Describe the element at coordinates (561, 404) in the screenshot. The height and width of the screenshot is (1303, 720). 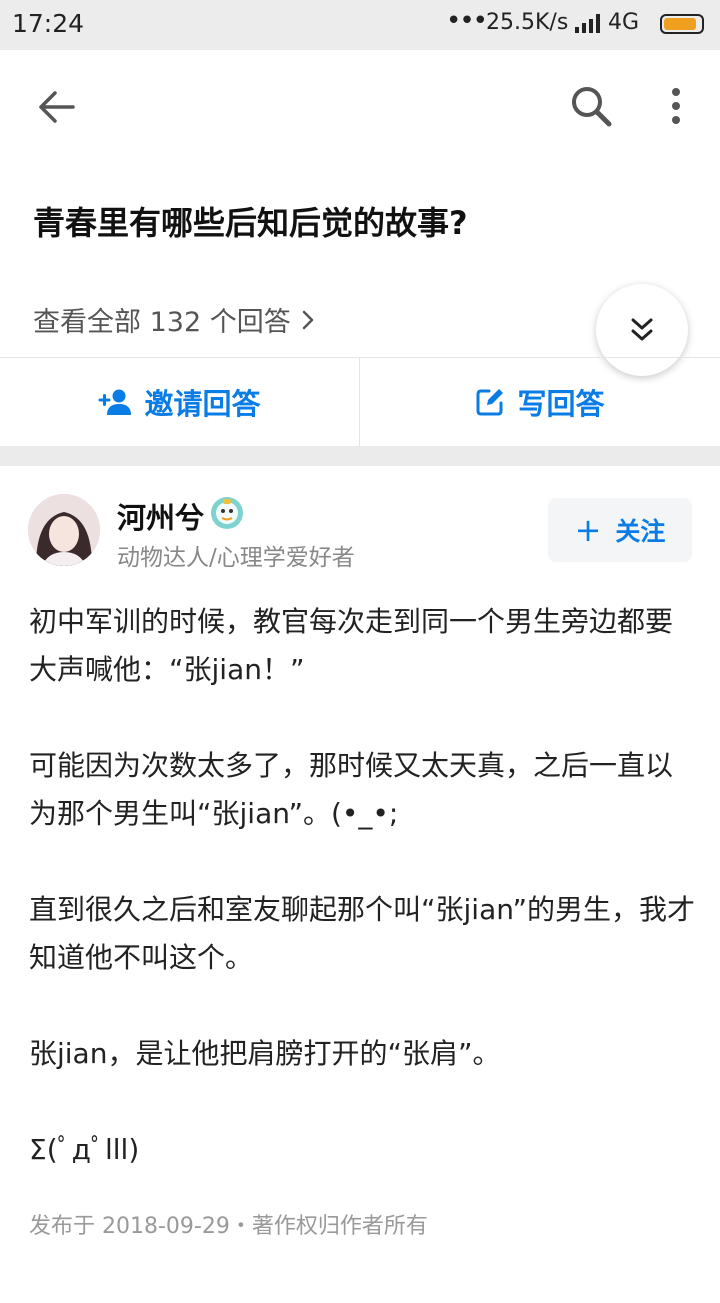
I see `write-answer-label: 写回答` at that location.